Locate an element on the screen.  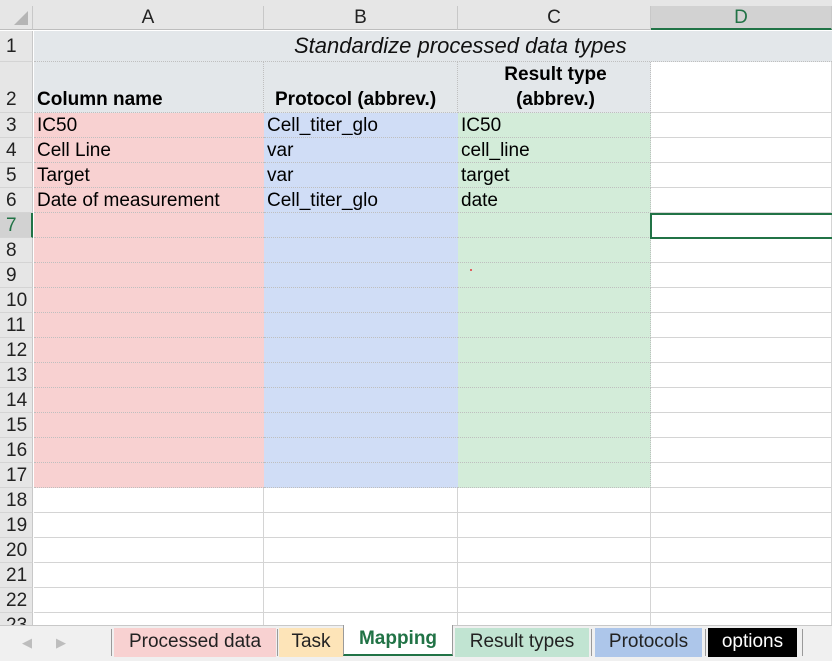
column-header-c: C is located at coordinates (554, 18).